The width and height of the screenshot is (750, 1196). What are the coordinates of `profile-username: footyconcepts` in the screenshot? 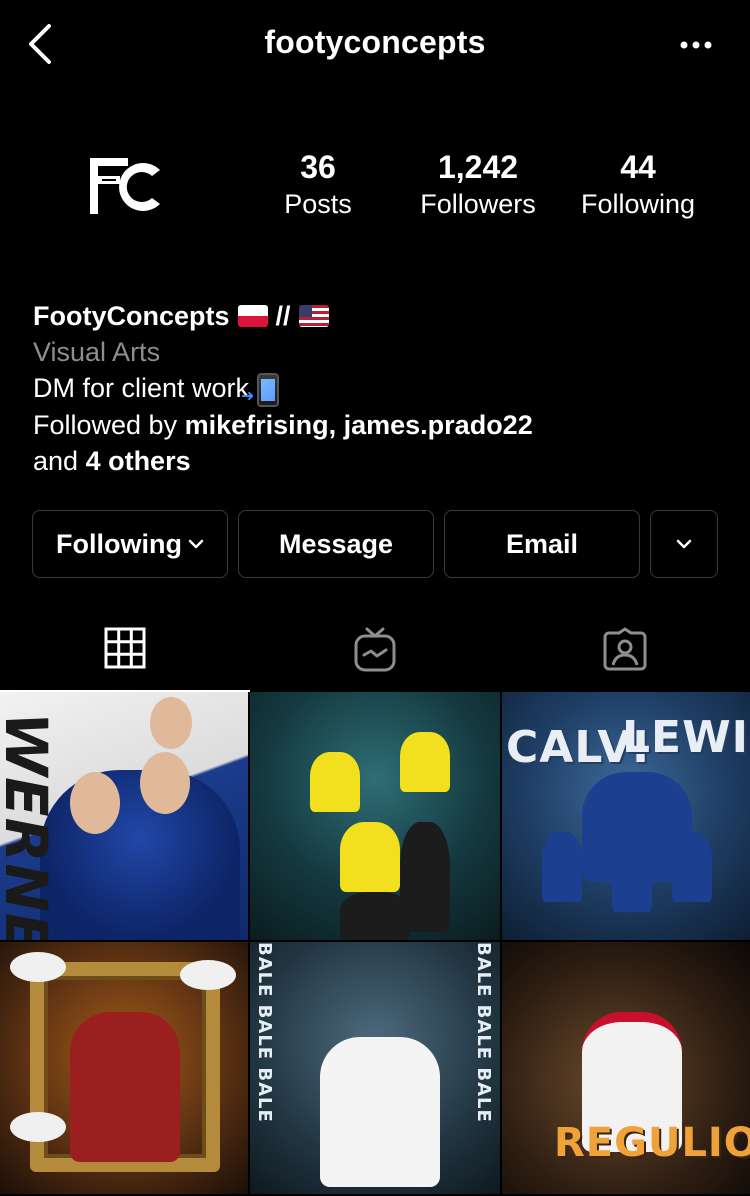 It's located at (375, 42).